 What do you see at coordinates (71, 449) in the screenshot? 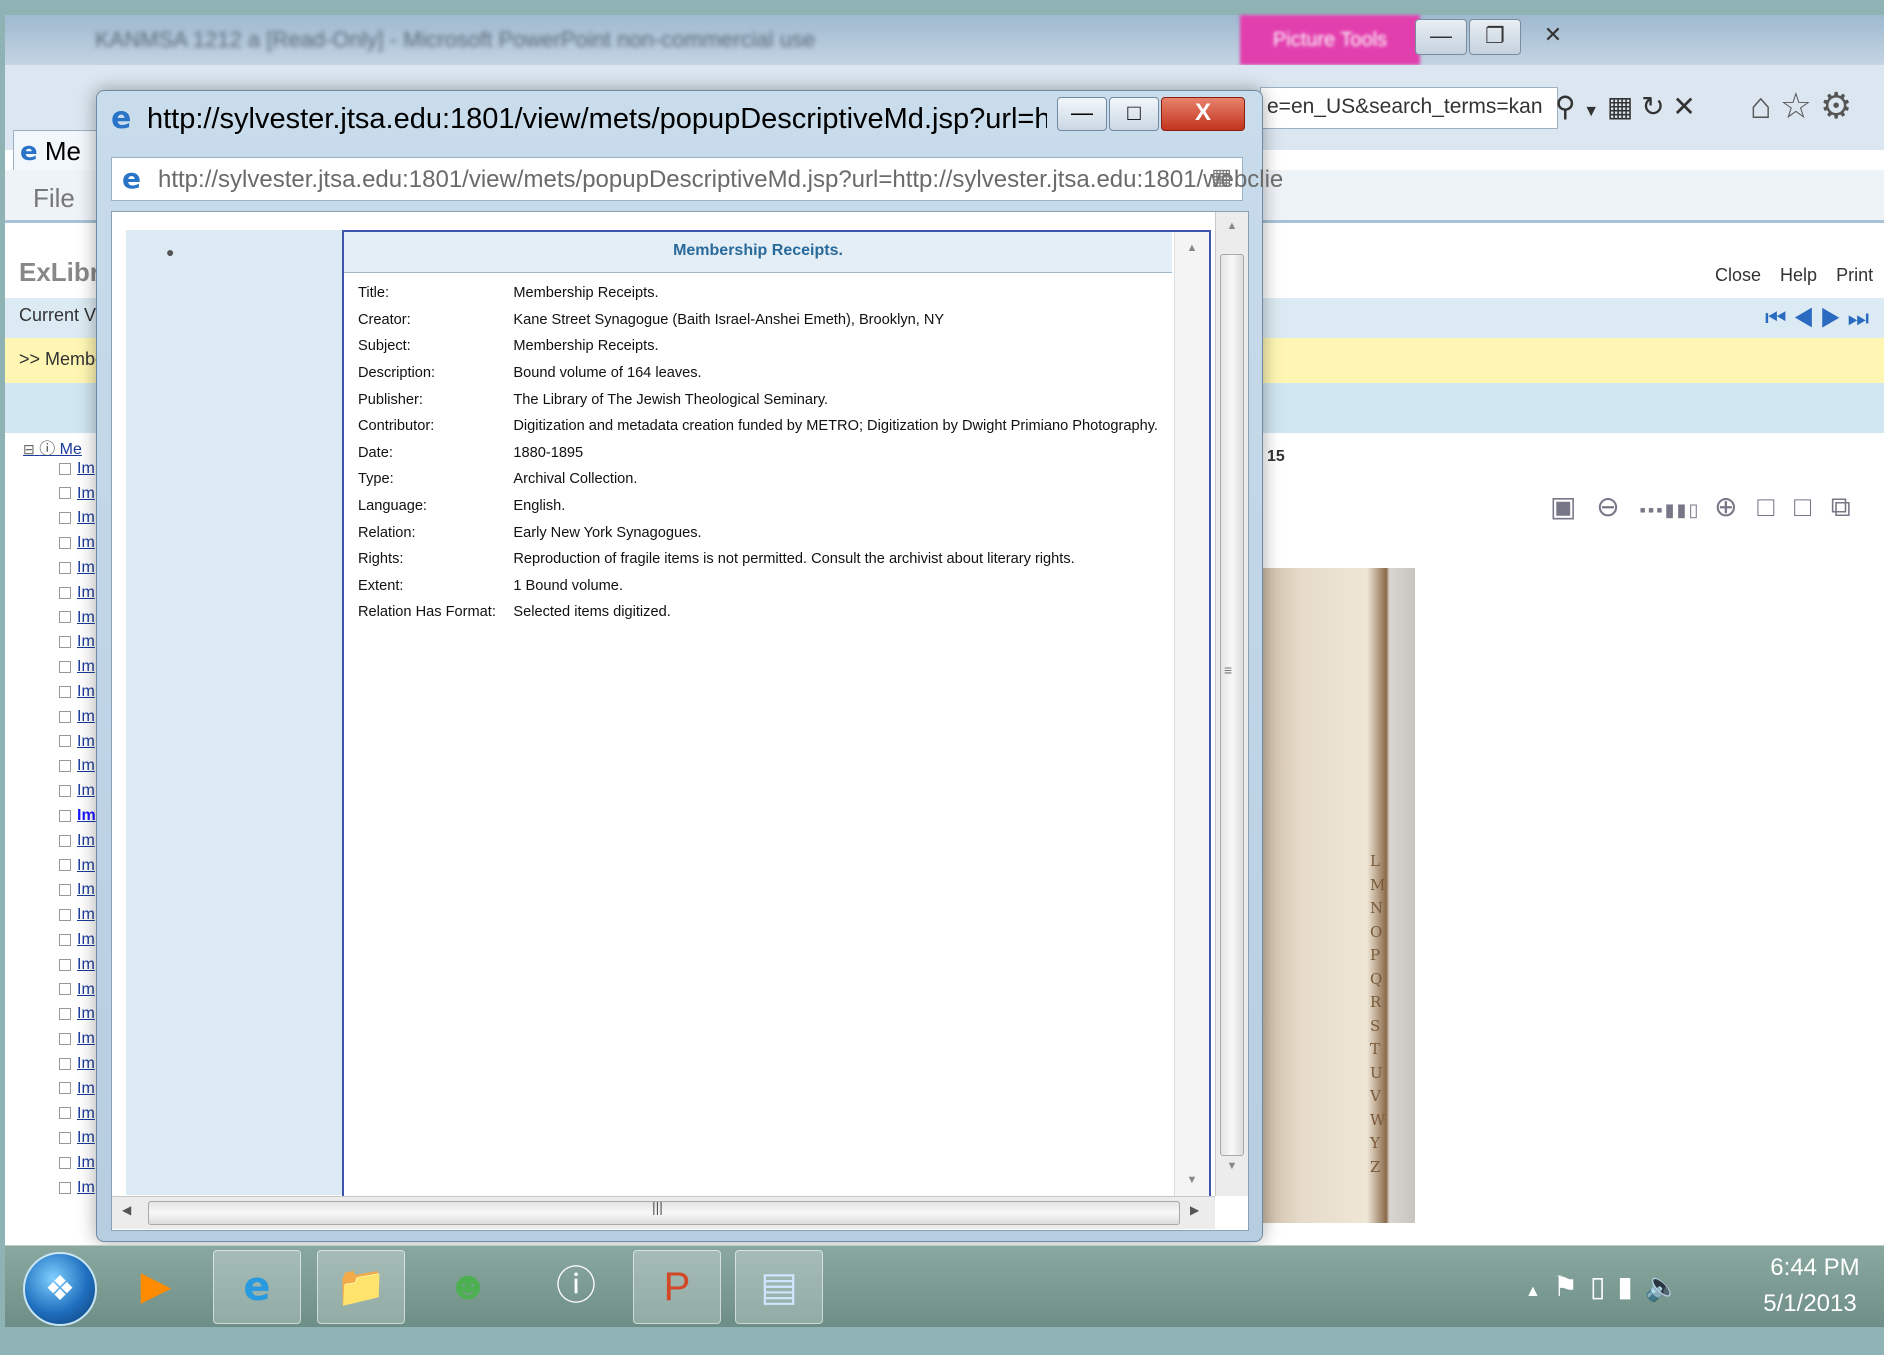
I see `tree-root-label: Me` at bounding box center [71, 449].